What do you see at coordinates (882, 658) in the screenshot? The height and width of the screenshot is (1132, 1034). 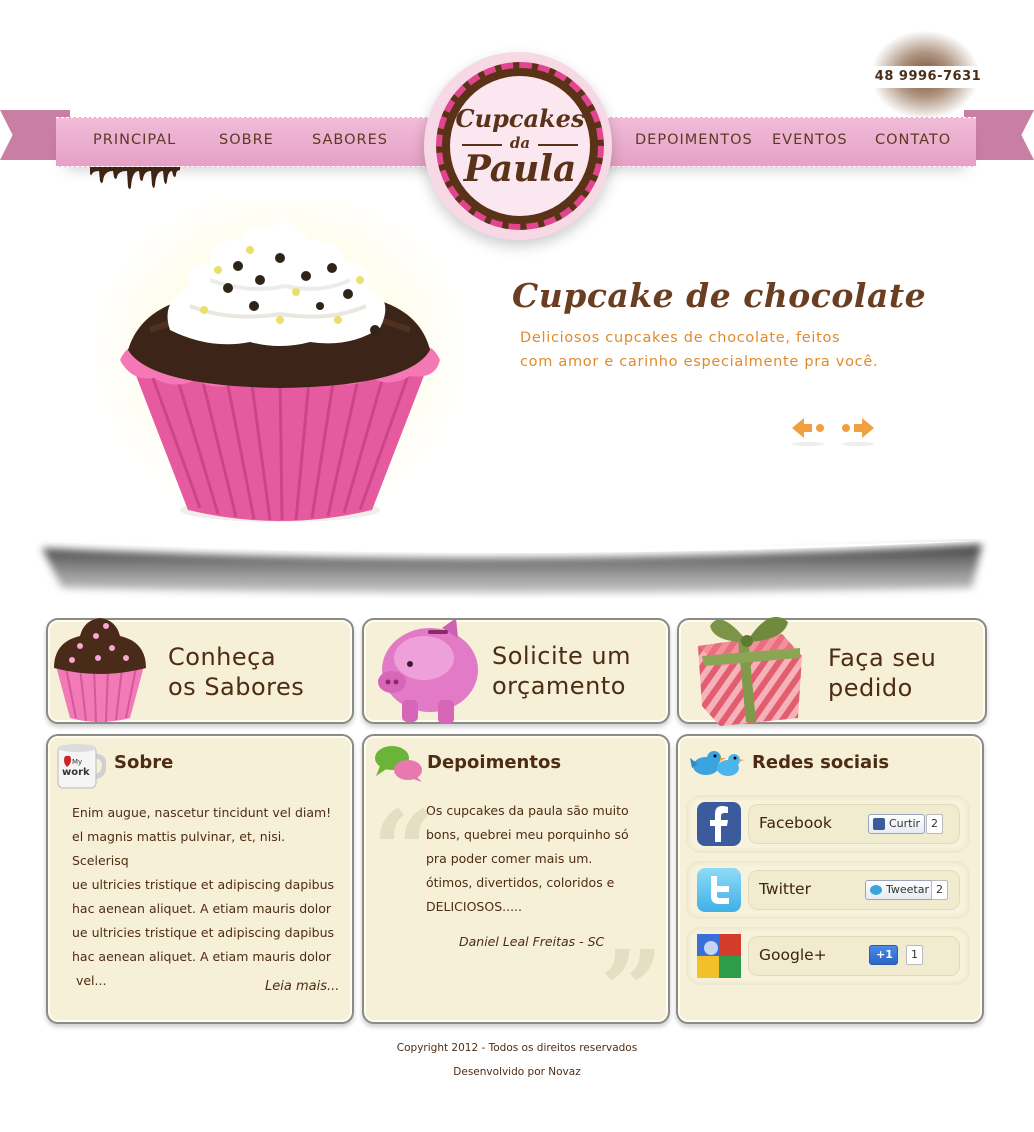 I see `cta-pedido-line-1: Faça seu` at bounding box center [882, 658].